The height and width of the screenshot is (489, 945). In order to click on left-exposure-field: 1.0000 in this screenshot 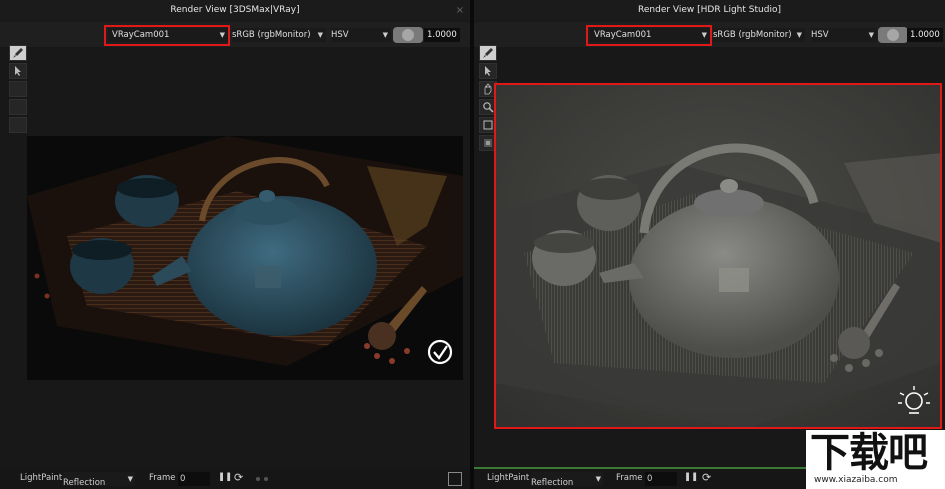, I will do `click(442, 35)`.